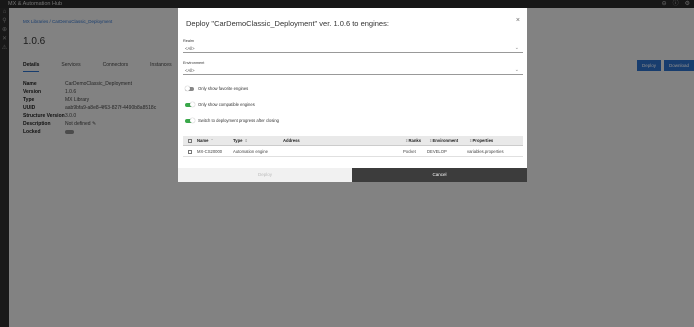 This screenshot has height=327, width=694. I want to click on switch-label: Only show compatible engines, so click(226, 104).